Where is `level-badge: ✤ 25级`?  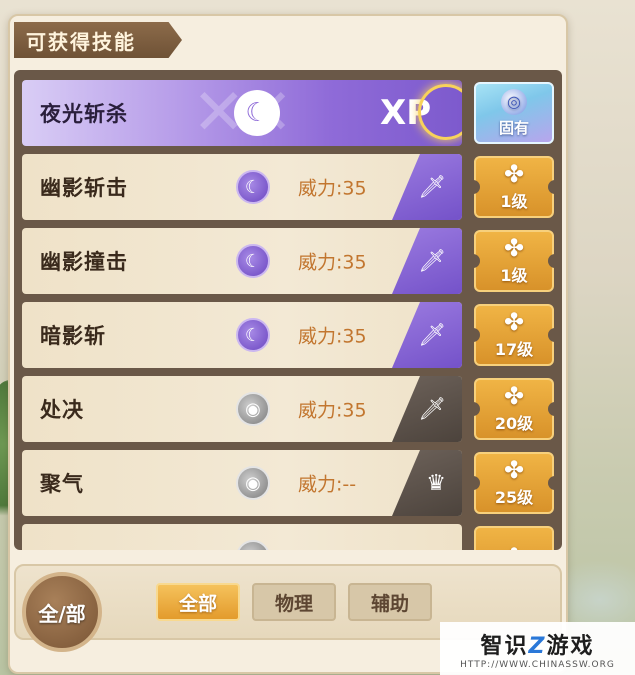
level-badge: ✤ 25级 is located at coordinates (514, 483).